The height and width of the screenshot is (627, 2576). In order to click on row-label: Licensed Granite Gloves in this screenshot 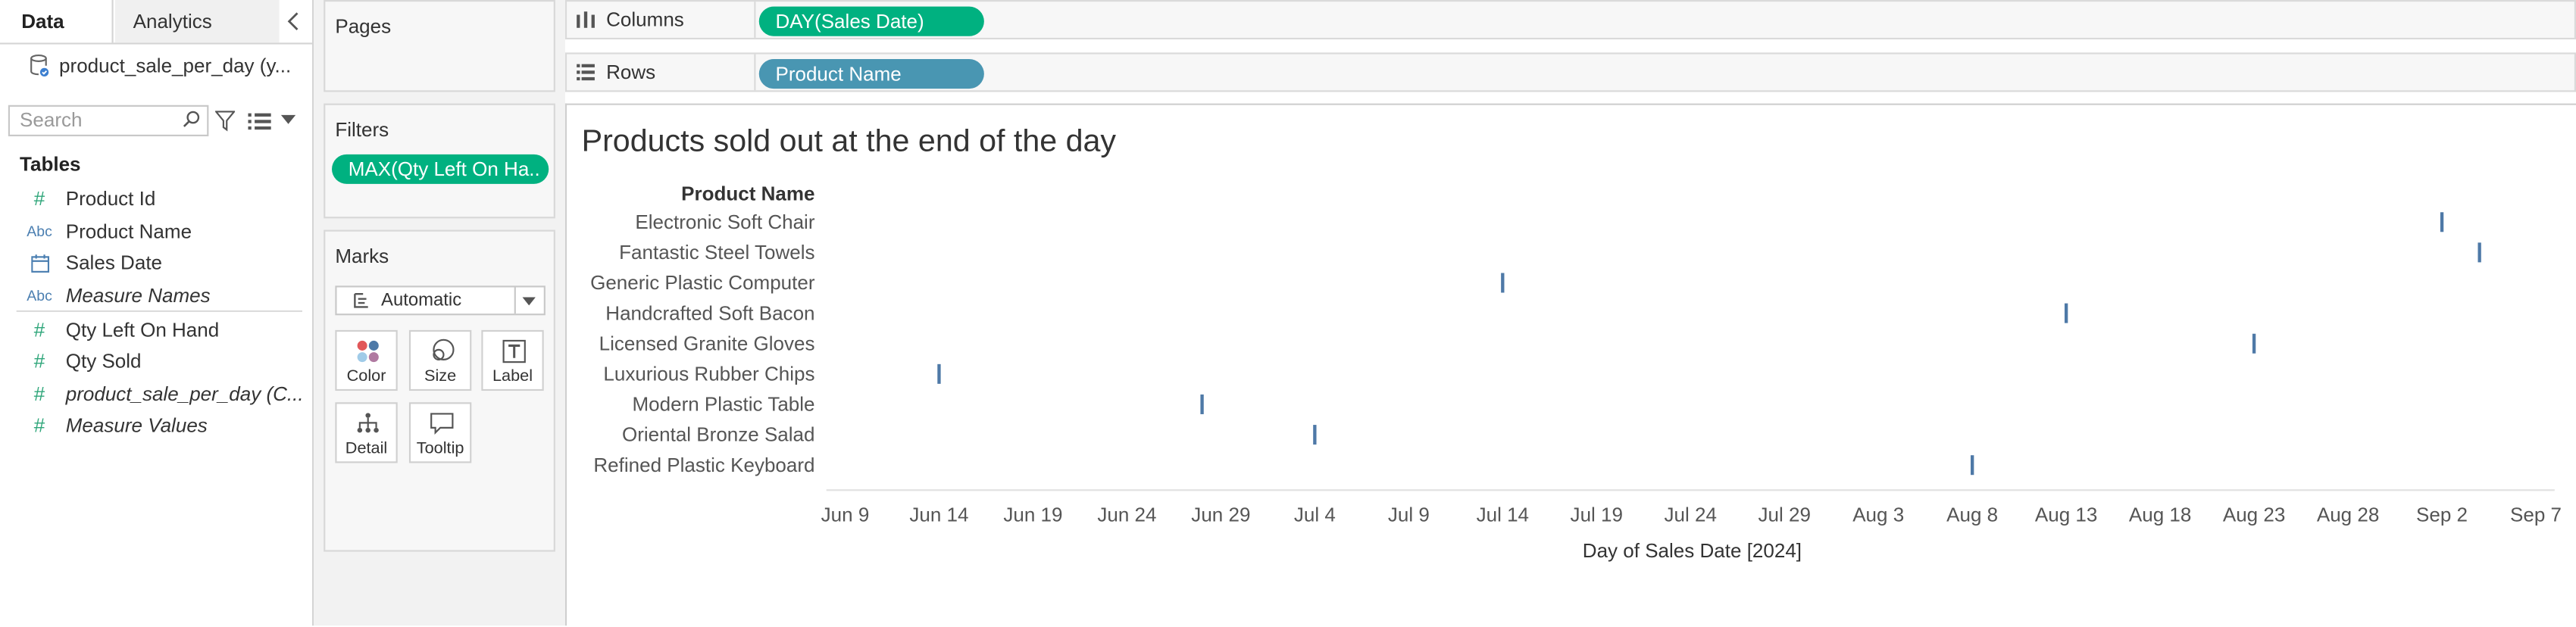, I will do `click(707, 343)`.